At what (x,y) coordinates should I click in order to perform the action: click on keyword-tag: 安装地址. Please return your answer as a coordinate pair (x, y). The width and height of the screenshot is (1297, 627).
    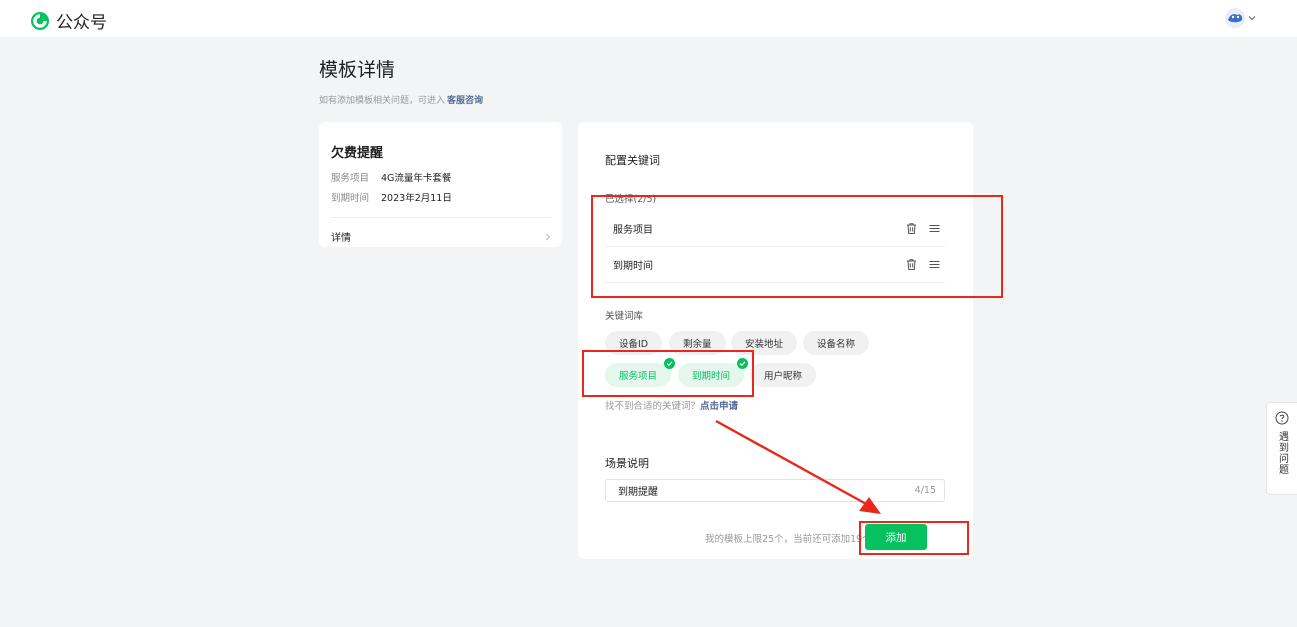
    Looking at the image, I should click on (764, 343).